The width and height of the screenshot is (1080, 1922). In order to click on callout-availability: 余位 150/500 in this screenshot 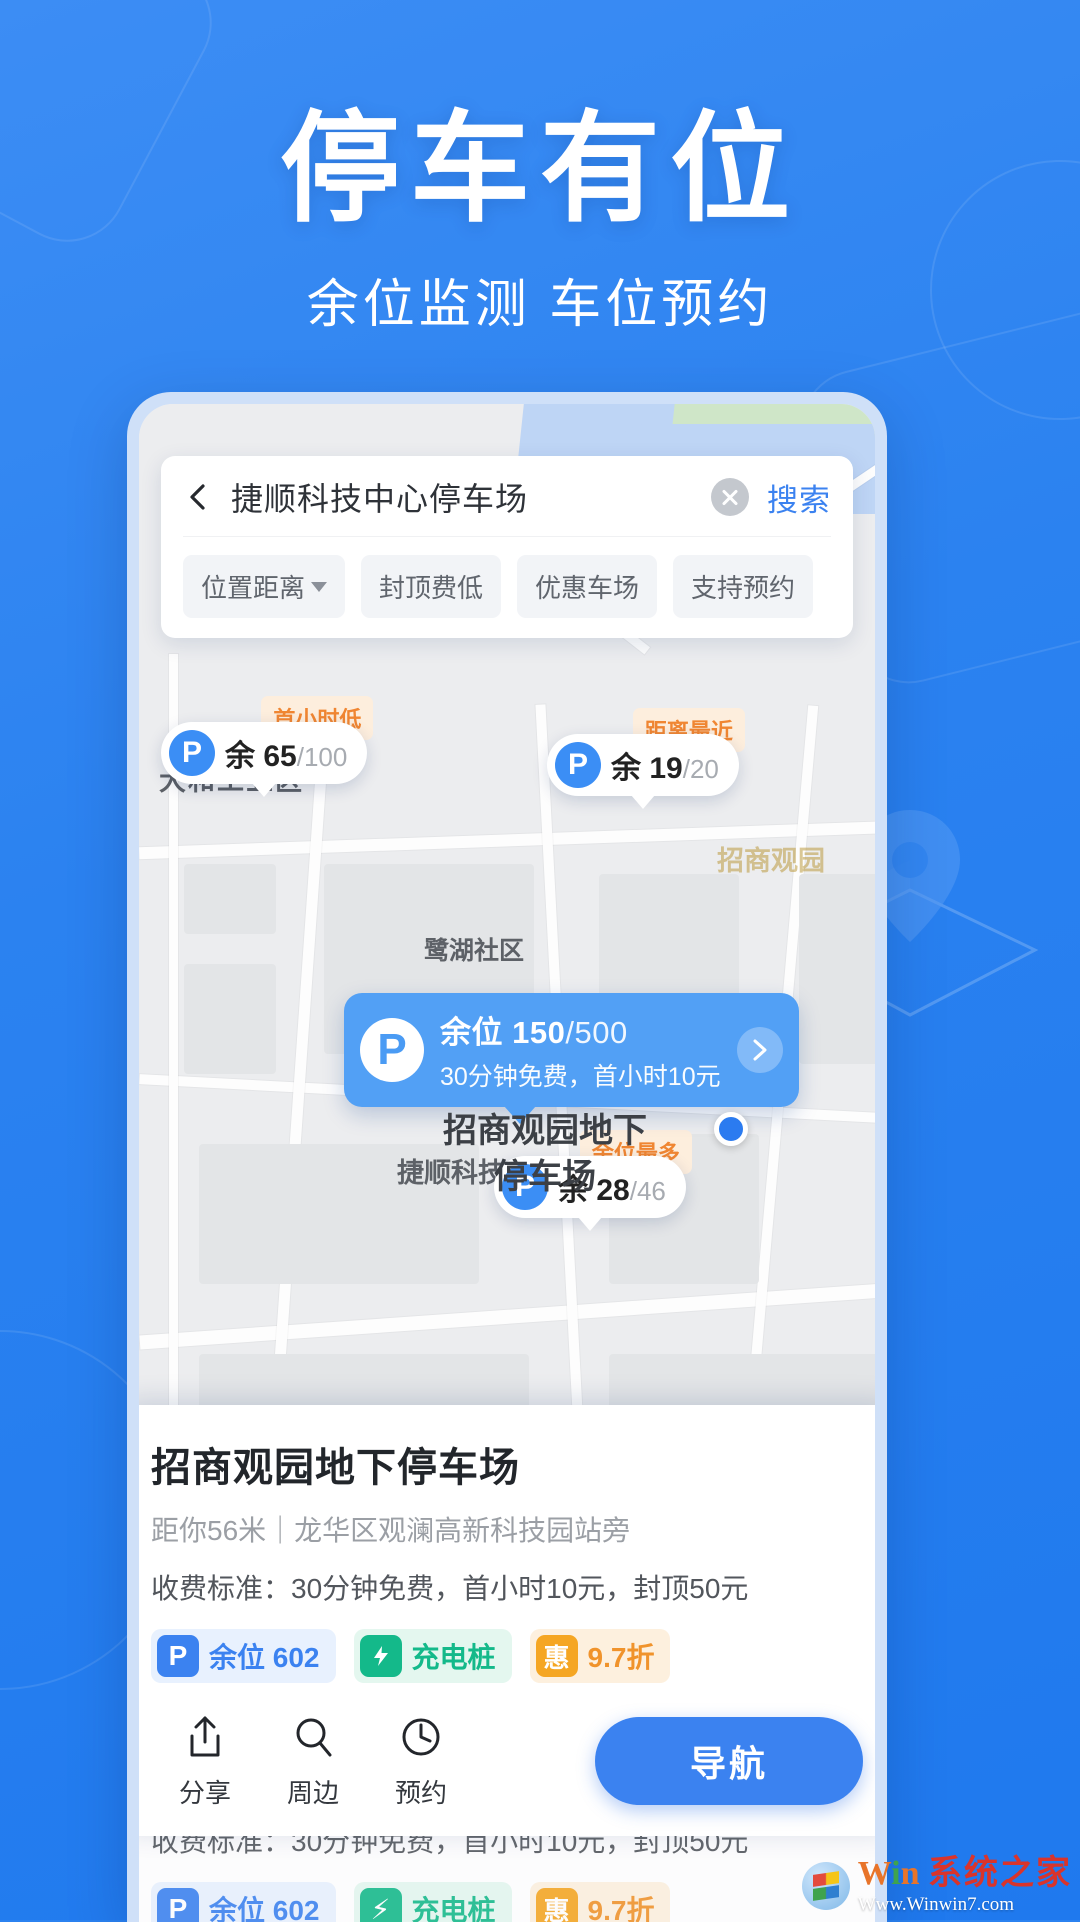, I will do `click(580, 1029)`.